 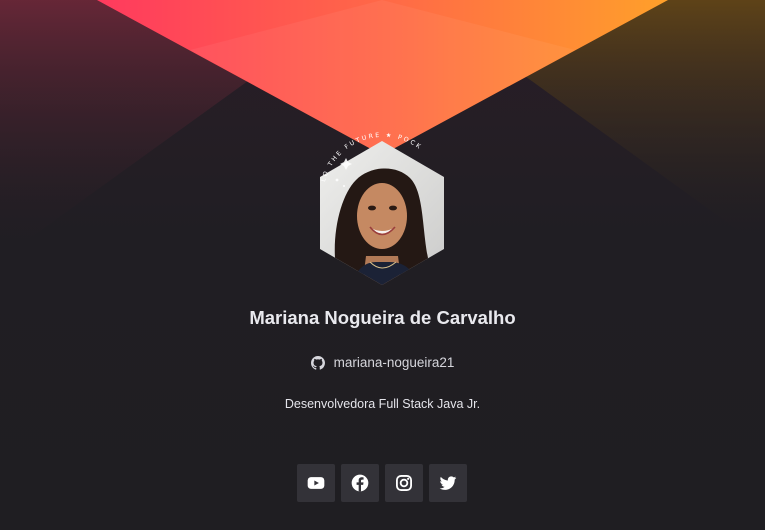 What do you see at coordinates (382, 208) in the screenshot?
I see `avatar: LO THE FUTURE ★ POCK` at bounding box center [382, 208].